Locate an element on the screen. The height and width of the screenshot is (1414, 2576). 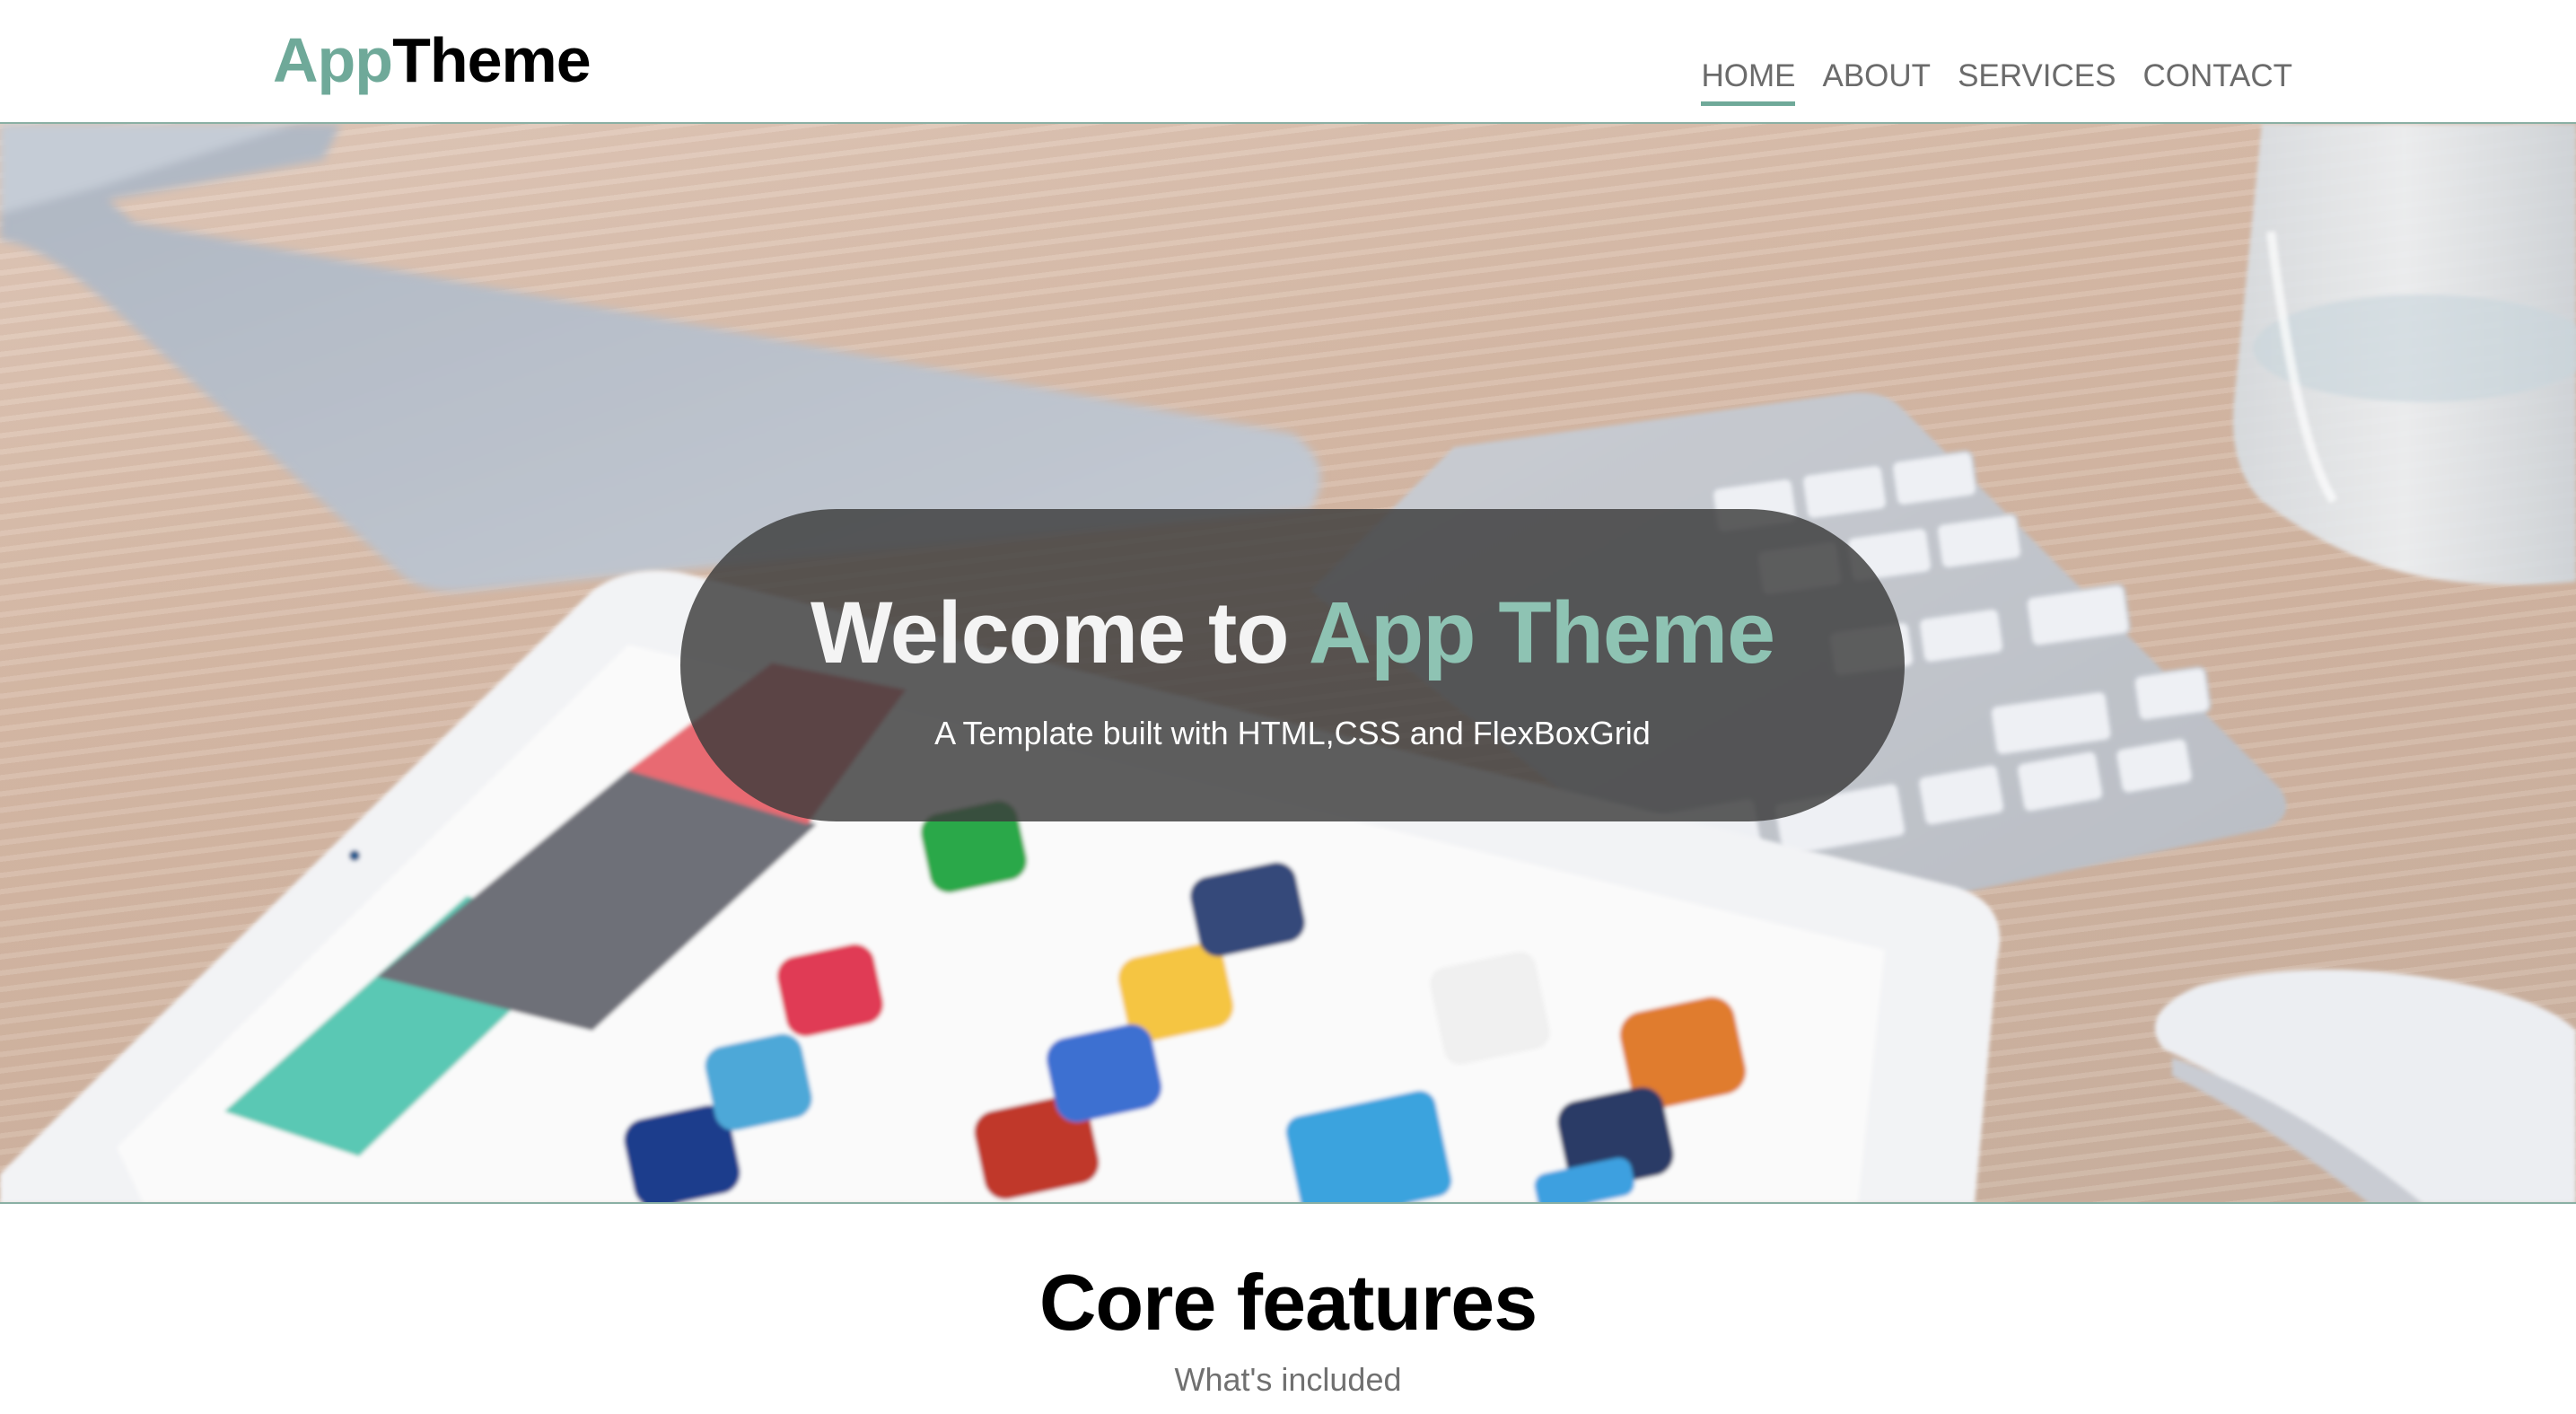
nav-home-link: HOME is located at coordinates (1748, 79).